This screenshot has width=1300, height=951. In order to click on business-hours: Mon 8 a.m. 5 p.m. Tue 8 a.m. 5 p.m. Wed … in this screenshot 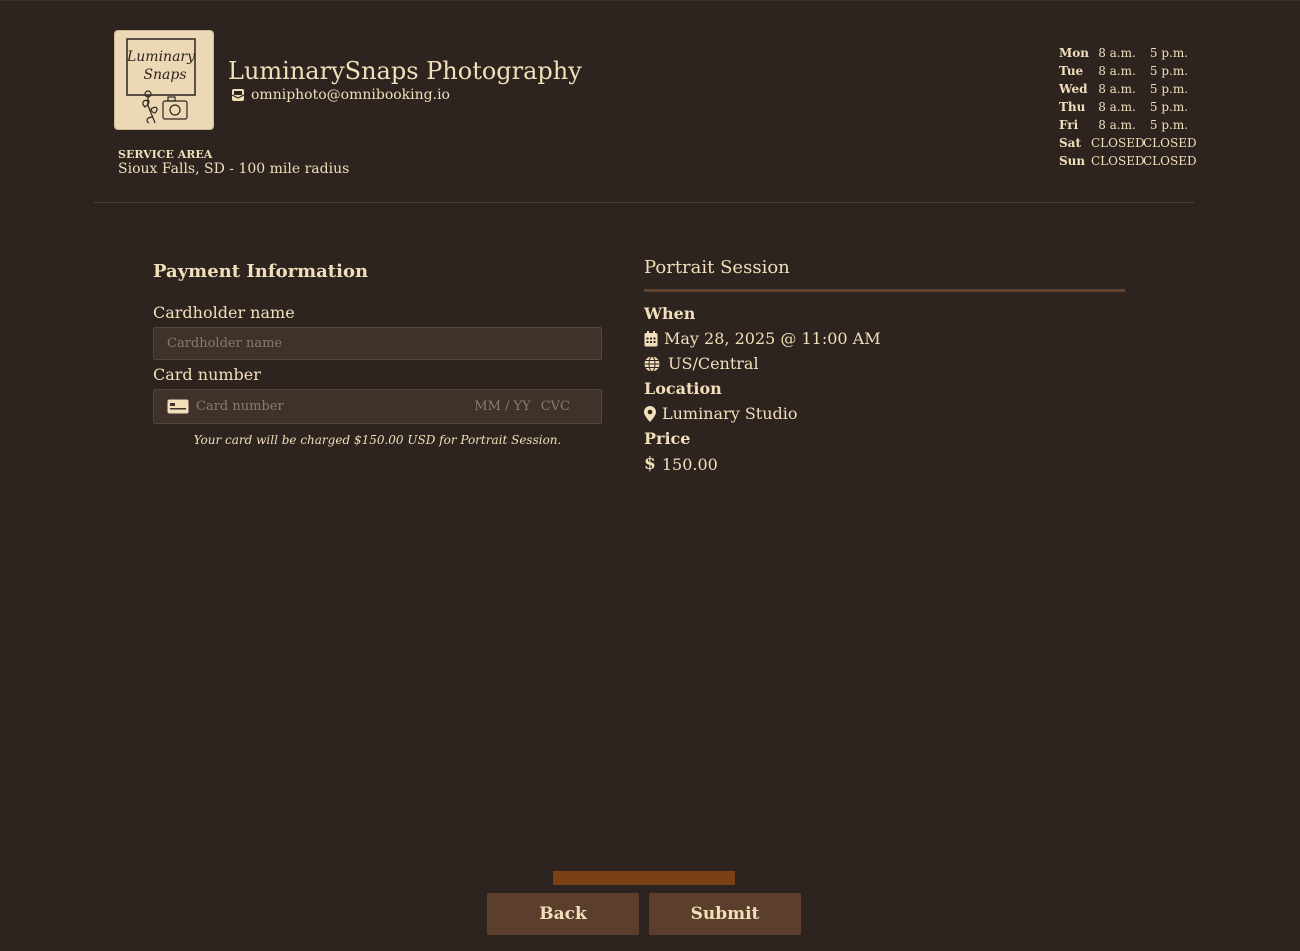, I will do `click(1128, 107)`.